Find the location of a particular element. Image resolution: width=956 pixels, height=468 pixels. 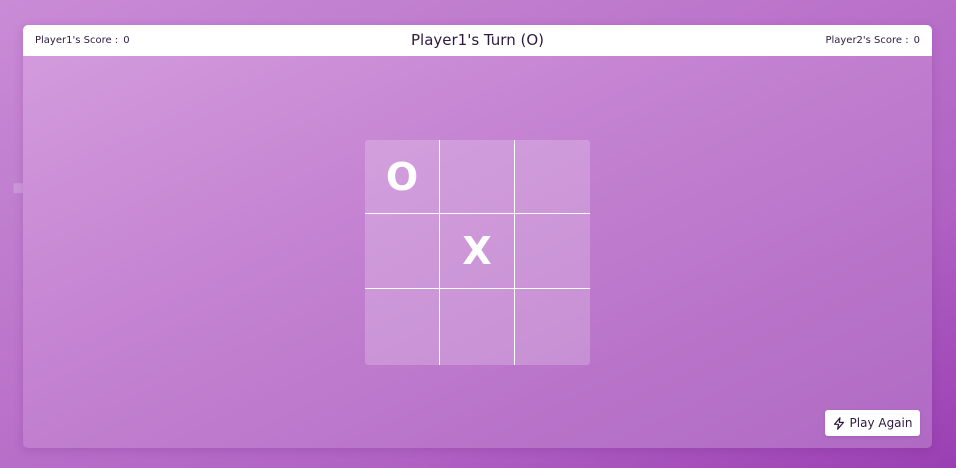

player2-score-value: 0 is located at coordinates (916, 40).